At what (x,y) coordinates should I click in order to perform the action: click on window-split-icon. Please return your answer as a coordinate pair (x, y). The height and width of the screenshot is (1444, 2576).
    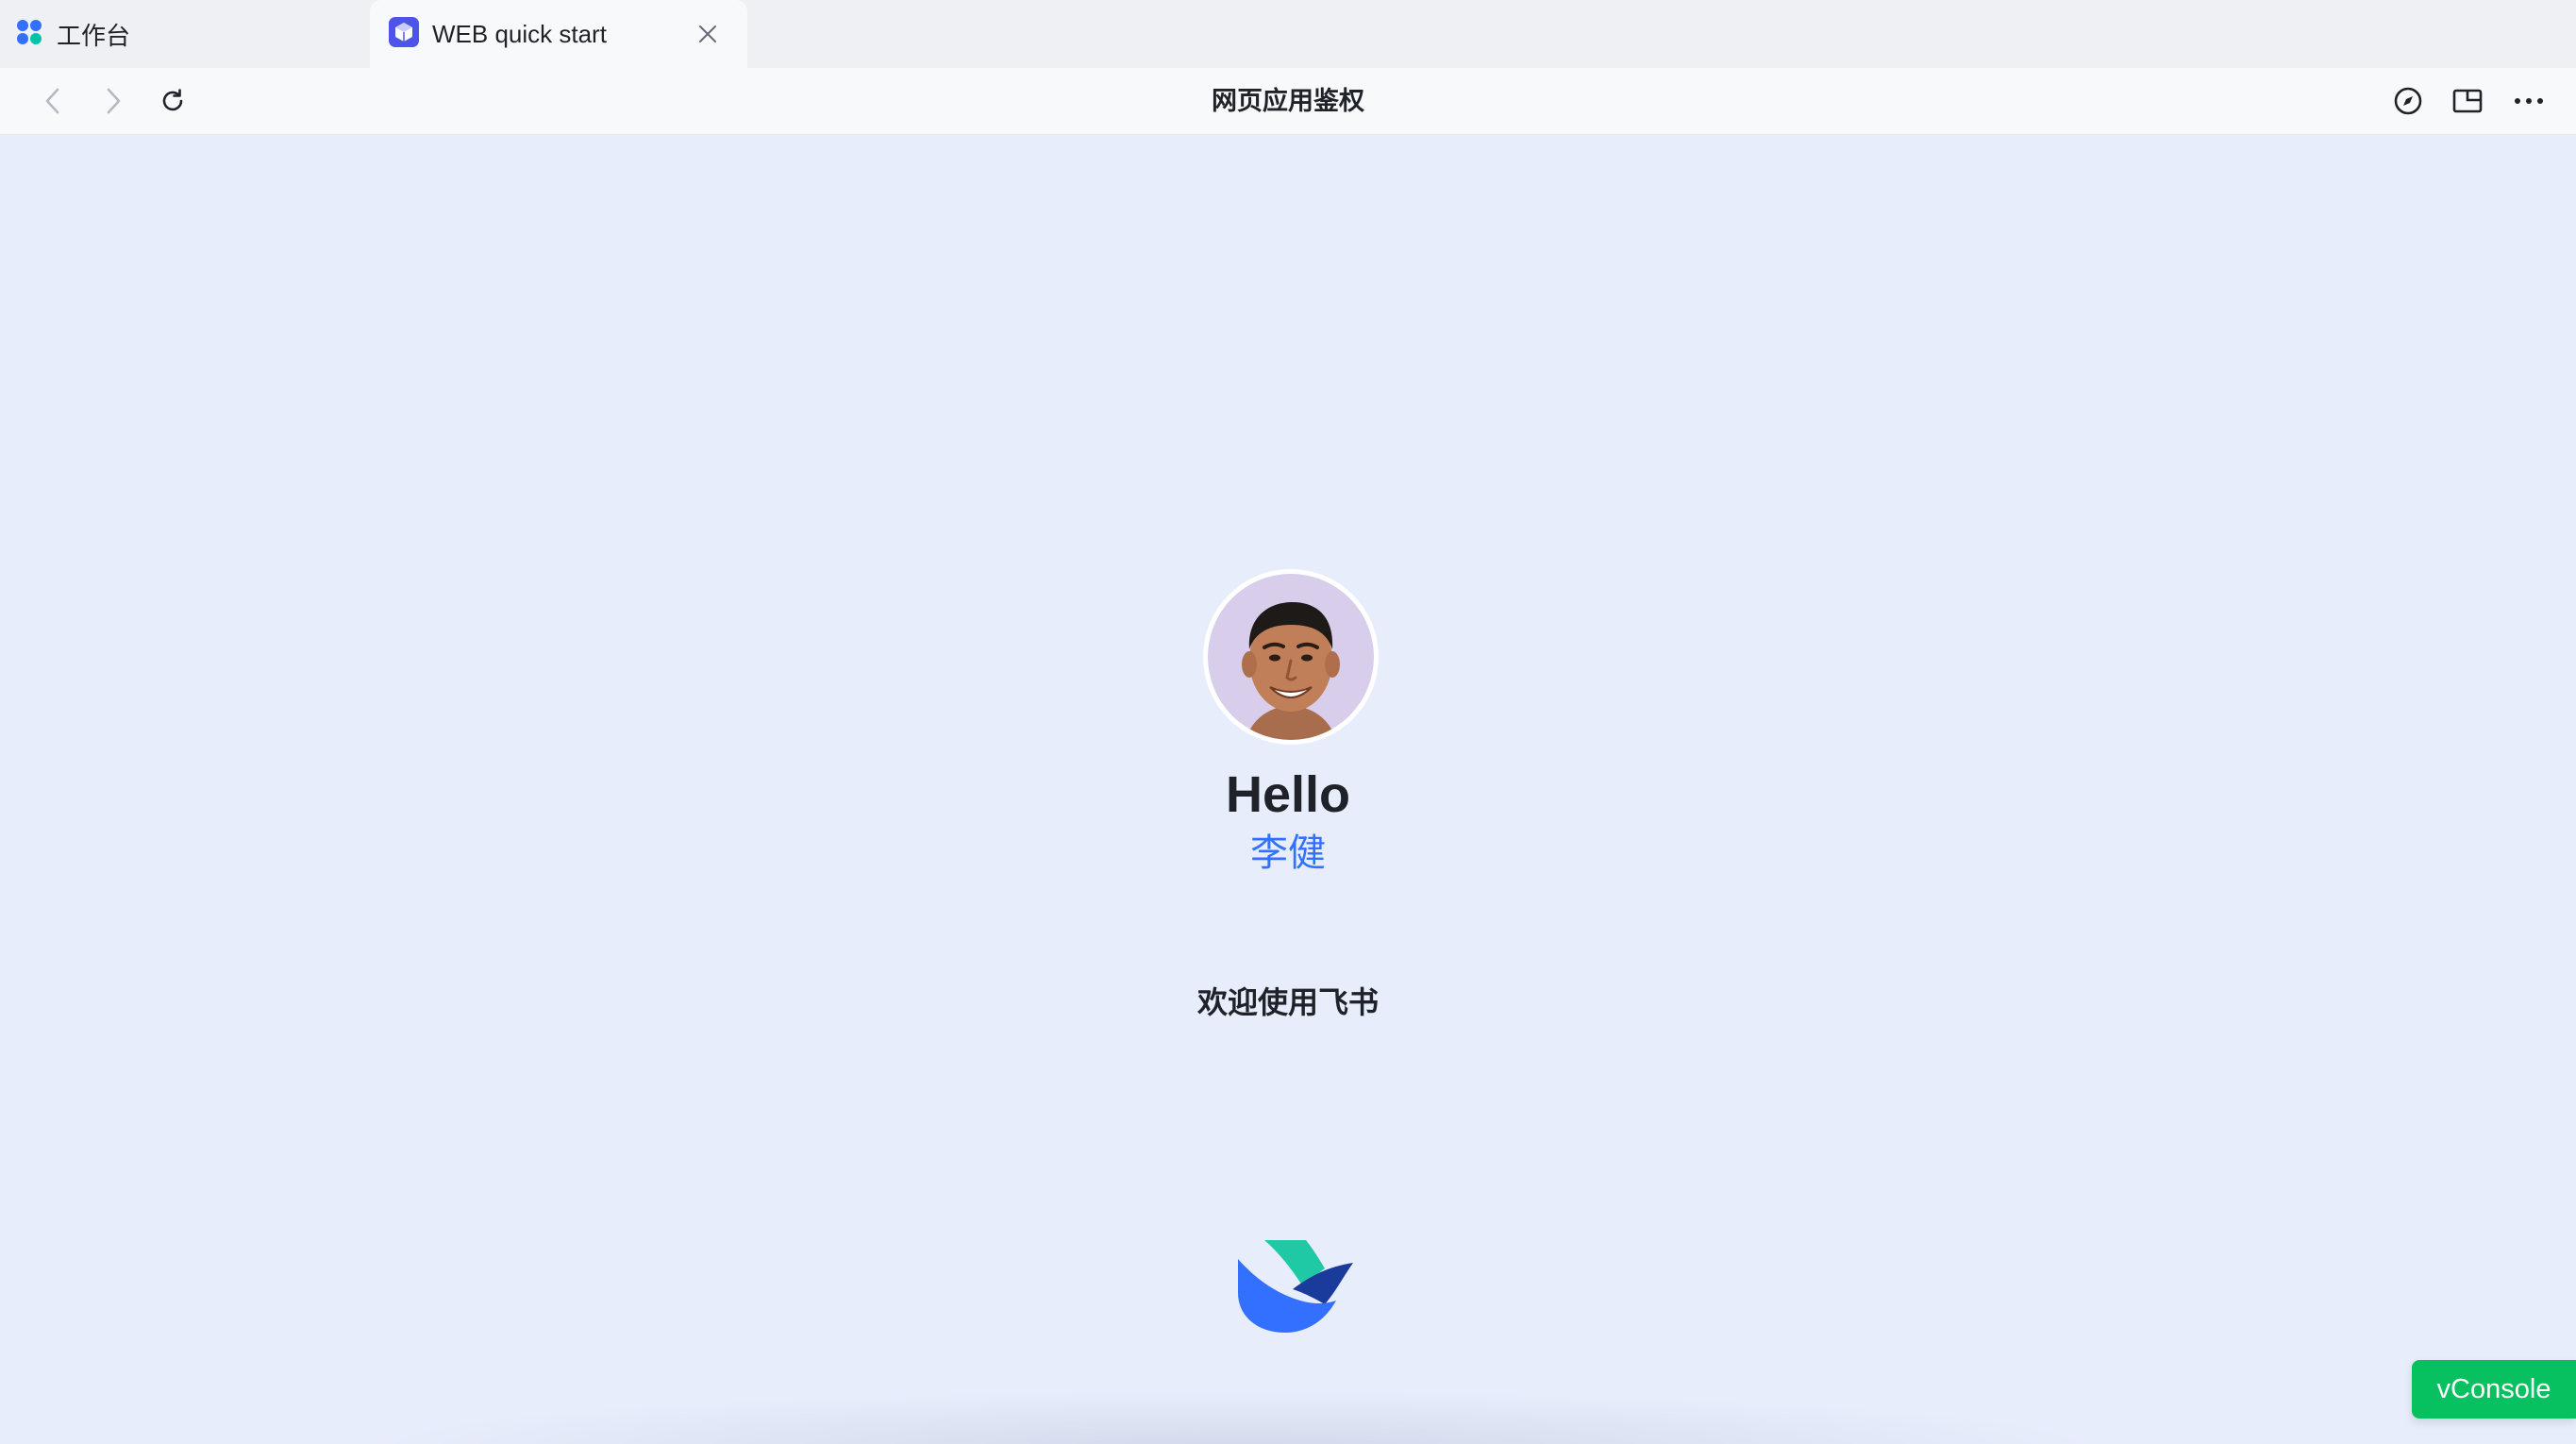
    Looking at the image, I should click on (2467, 101).